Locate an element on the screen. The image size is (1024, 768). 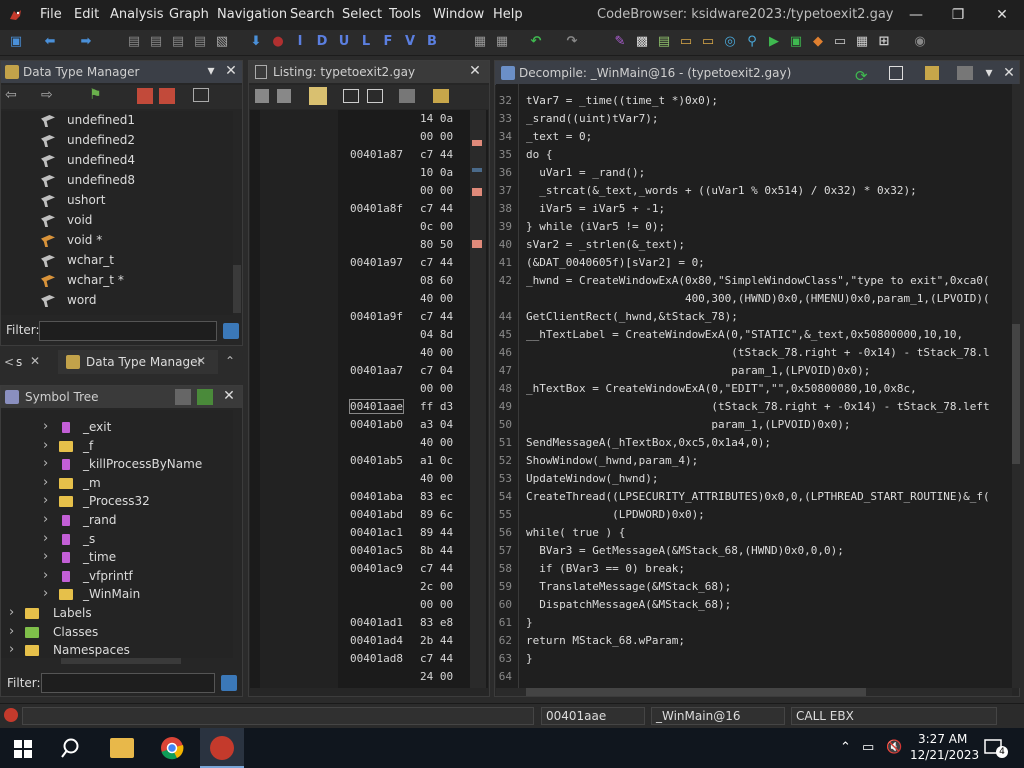
listing-bytes: 89 44 is located at coordinates (436, 532).